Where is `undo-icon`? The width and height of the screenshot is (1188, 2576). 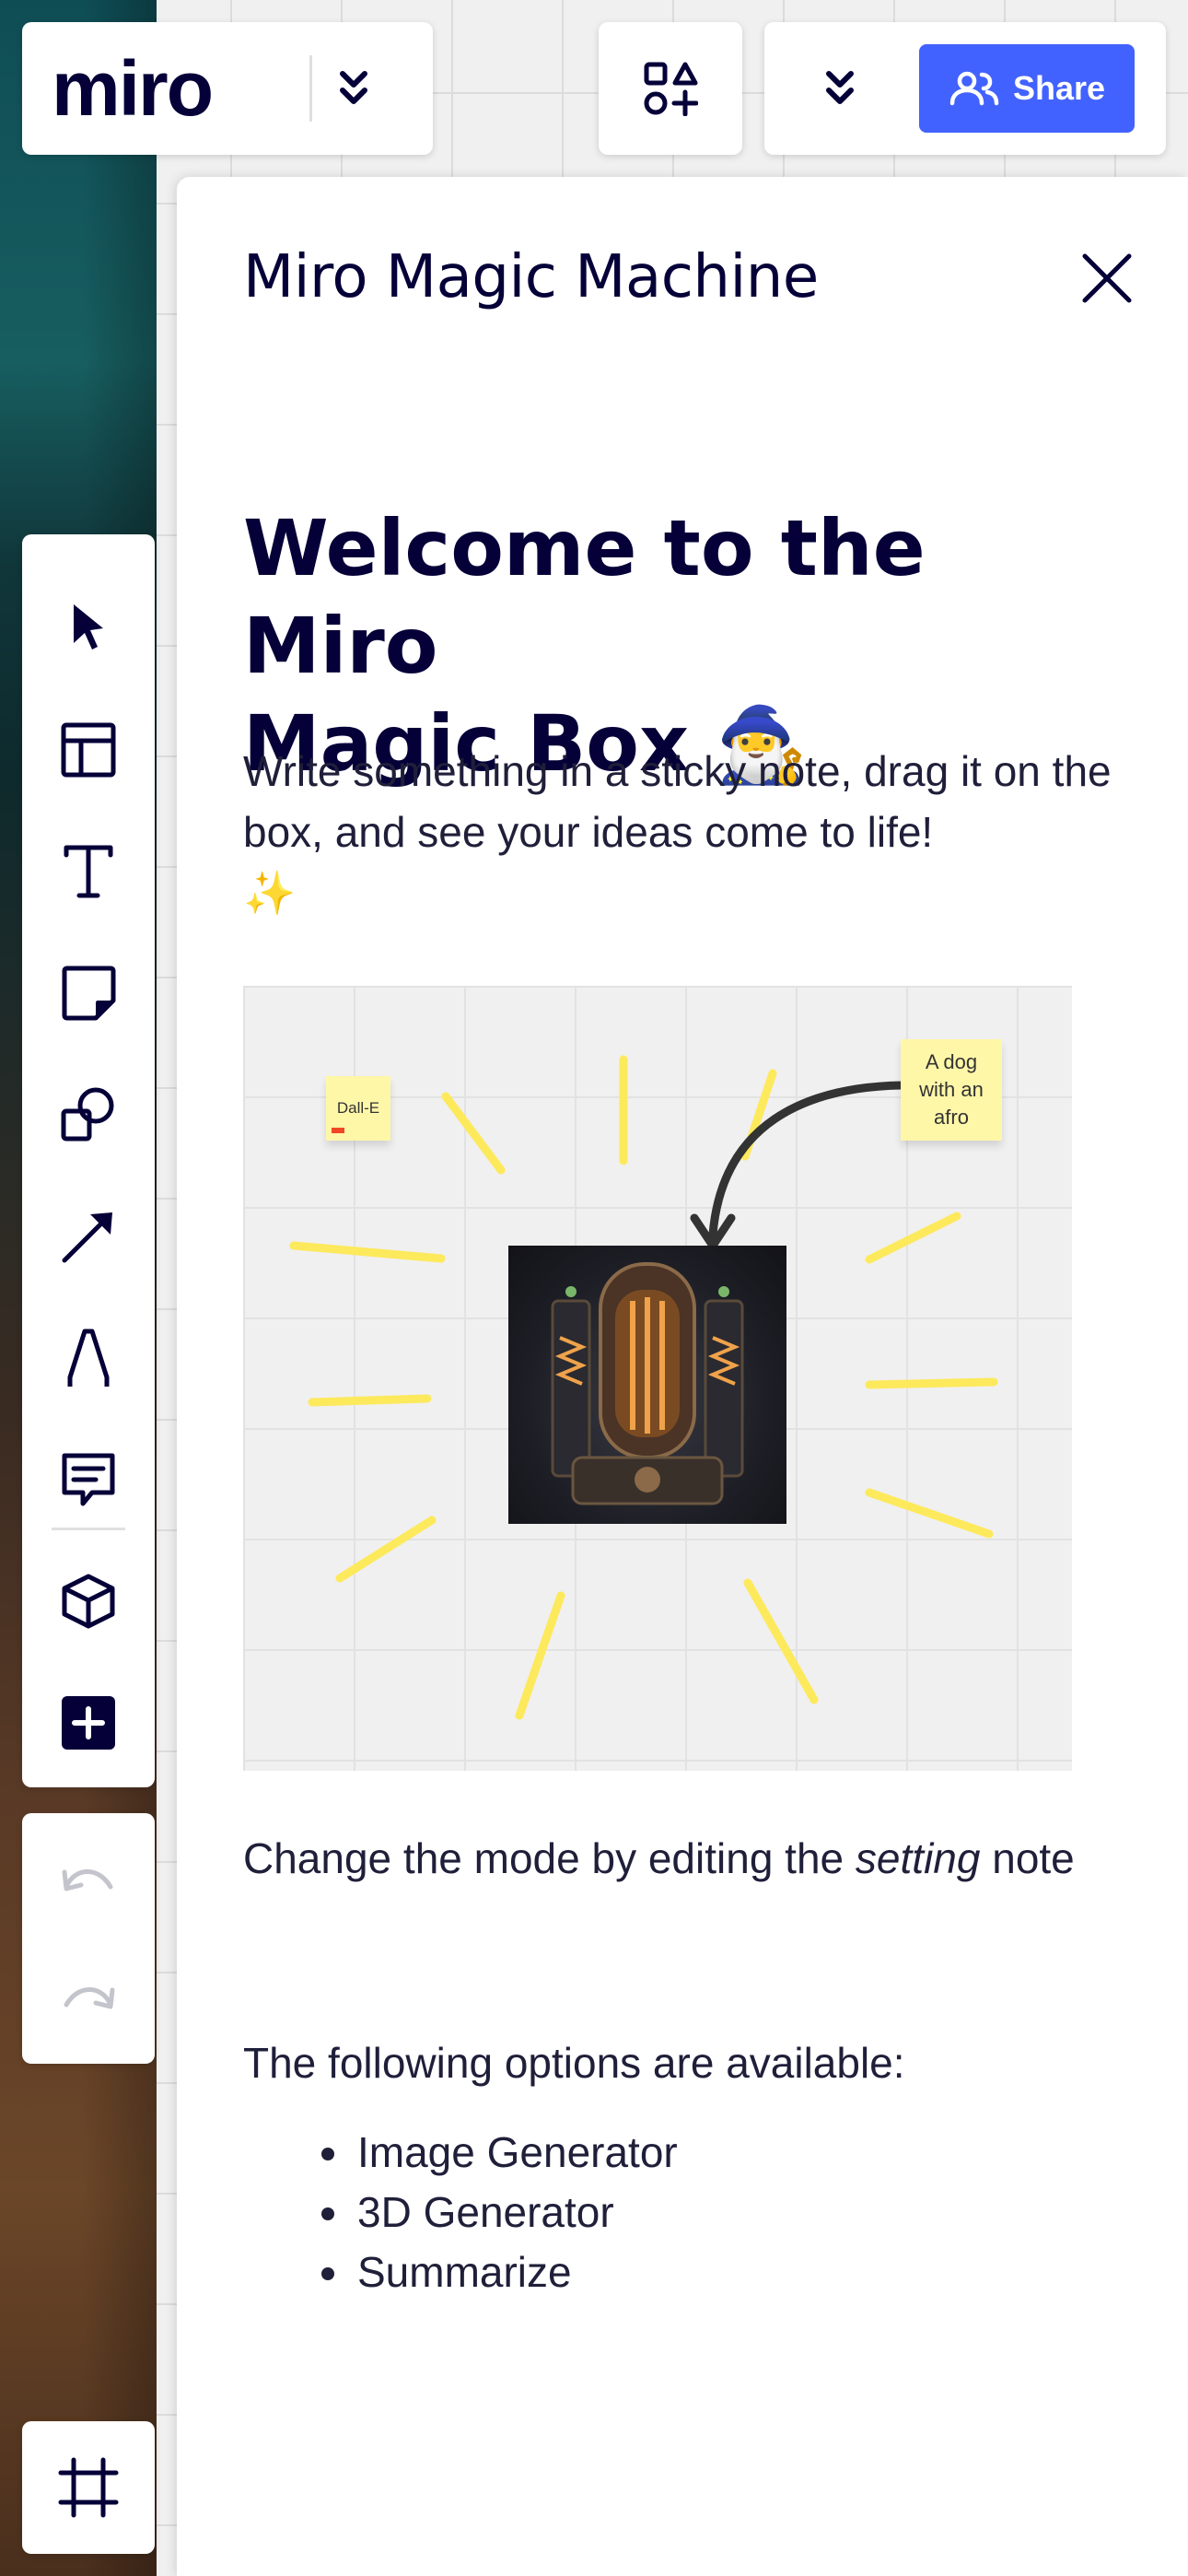
undo-icon is located at coordinates (87, 1880).